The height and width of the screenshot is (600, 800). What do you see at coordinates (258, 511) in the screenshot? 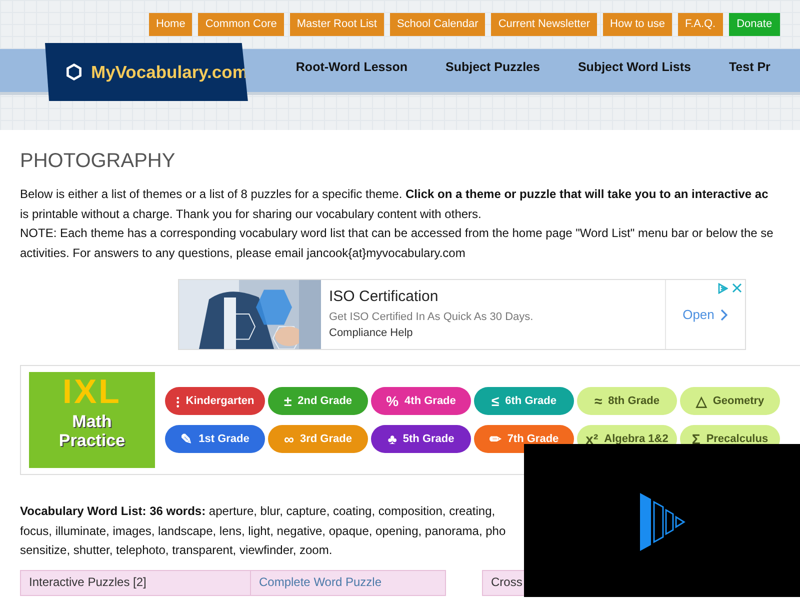
I see `word-list-text: Vocabulary Word List: 36 words: aperture, blur, capture, coating, composition, creating,` at bounding box center [258, 511].